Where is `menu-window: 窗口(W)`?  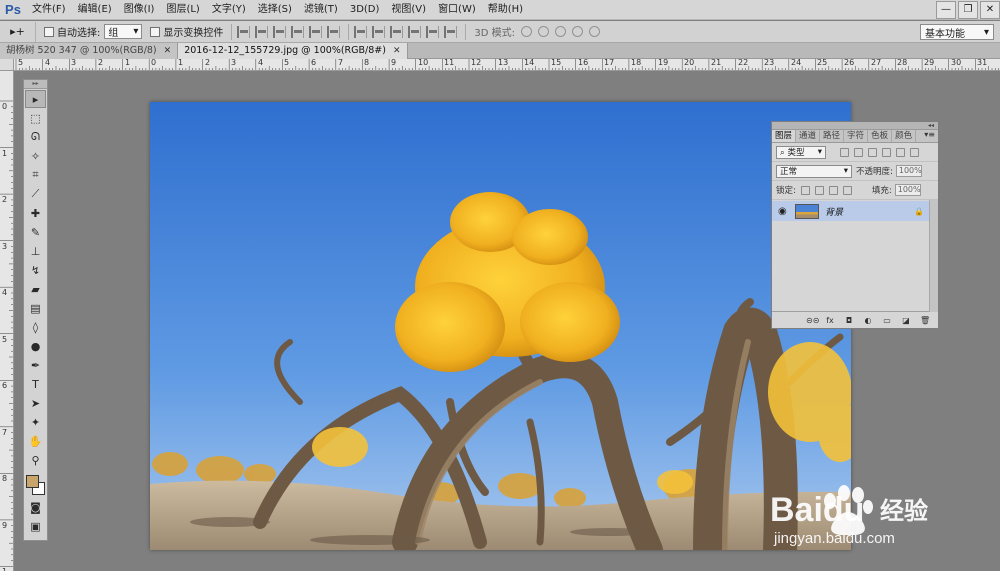 menu-window: 窗口(W) is located at coordinates (457, 10).